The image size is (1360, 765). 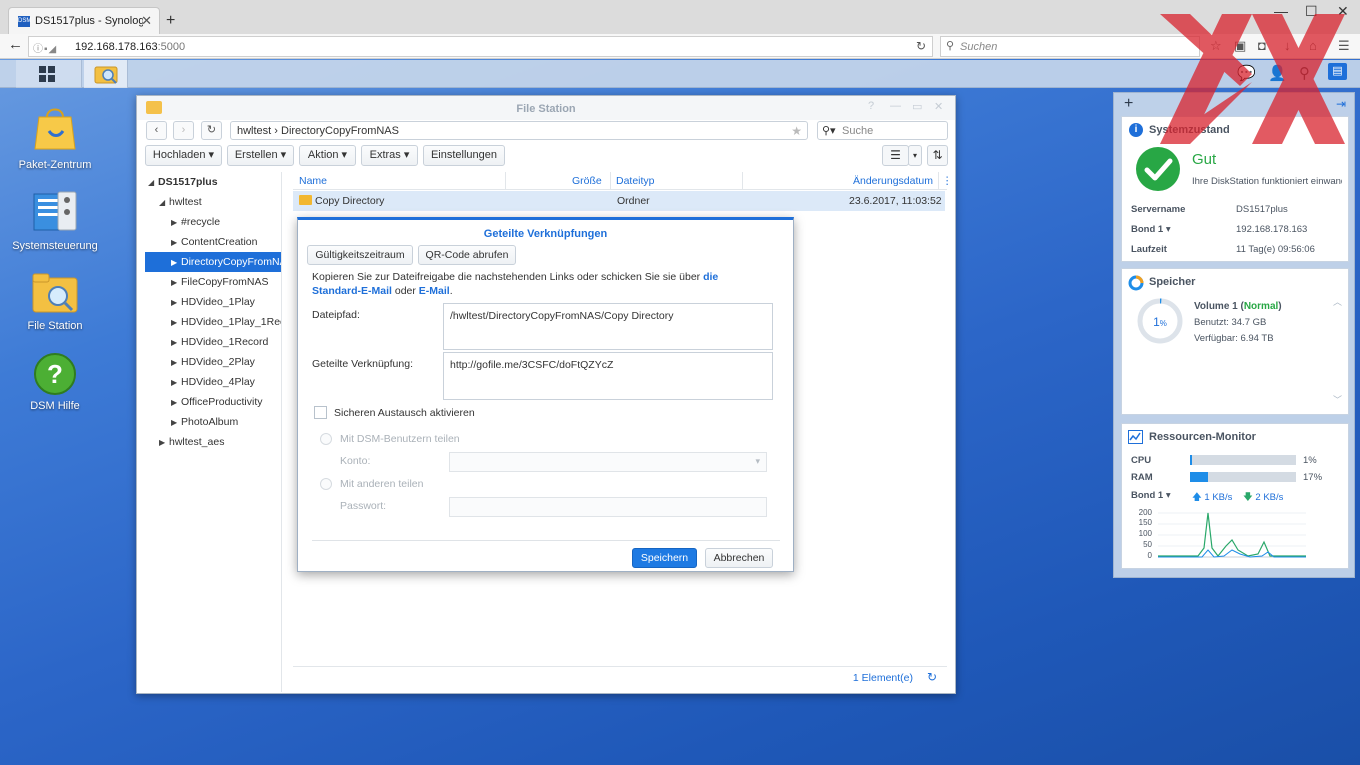 What do you see at coordinates (519, 130) in the screenshot?
I see `path-bar: hwltest › DirectoryCopyFromNAS ★` at bounding box center [519, 130].